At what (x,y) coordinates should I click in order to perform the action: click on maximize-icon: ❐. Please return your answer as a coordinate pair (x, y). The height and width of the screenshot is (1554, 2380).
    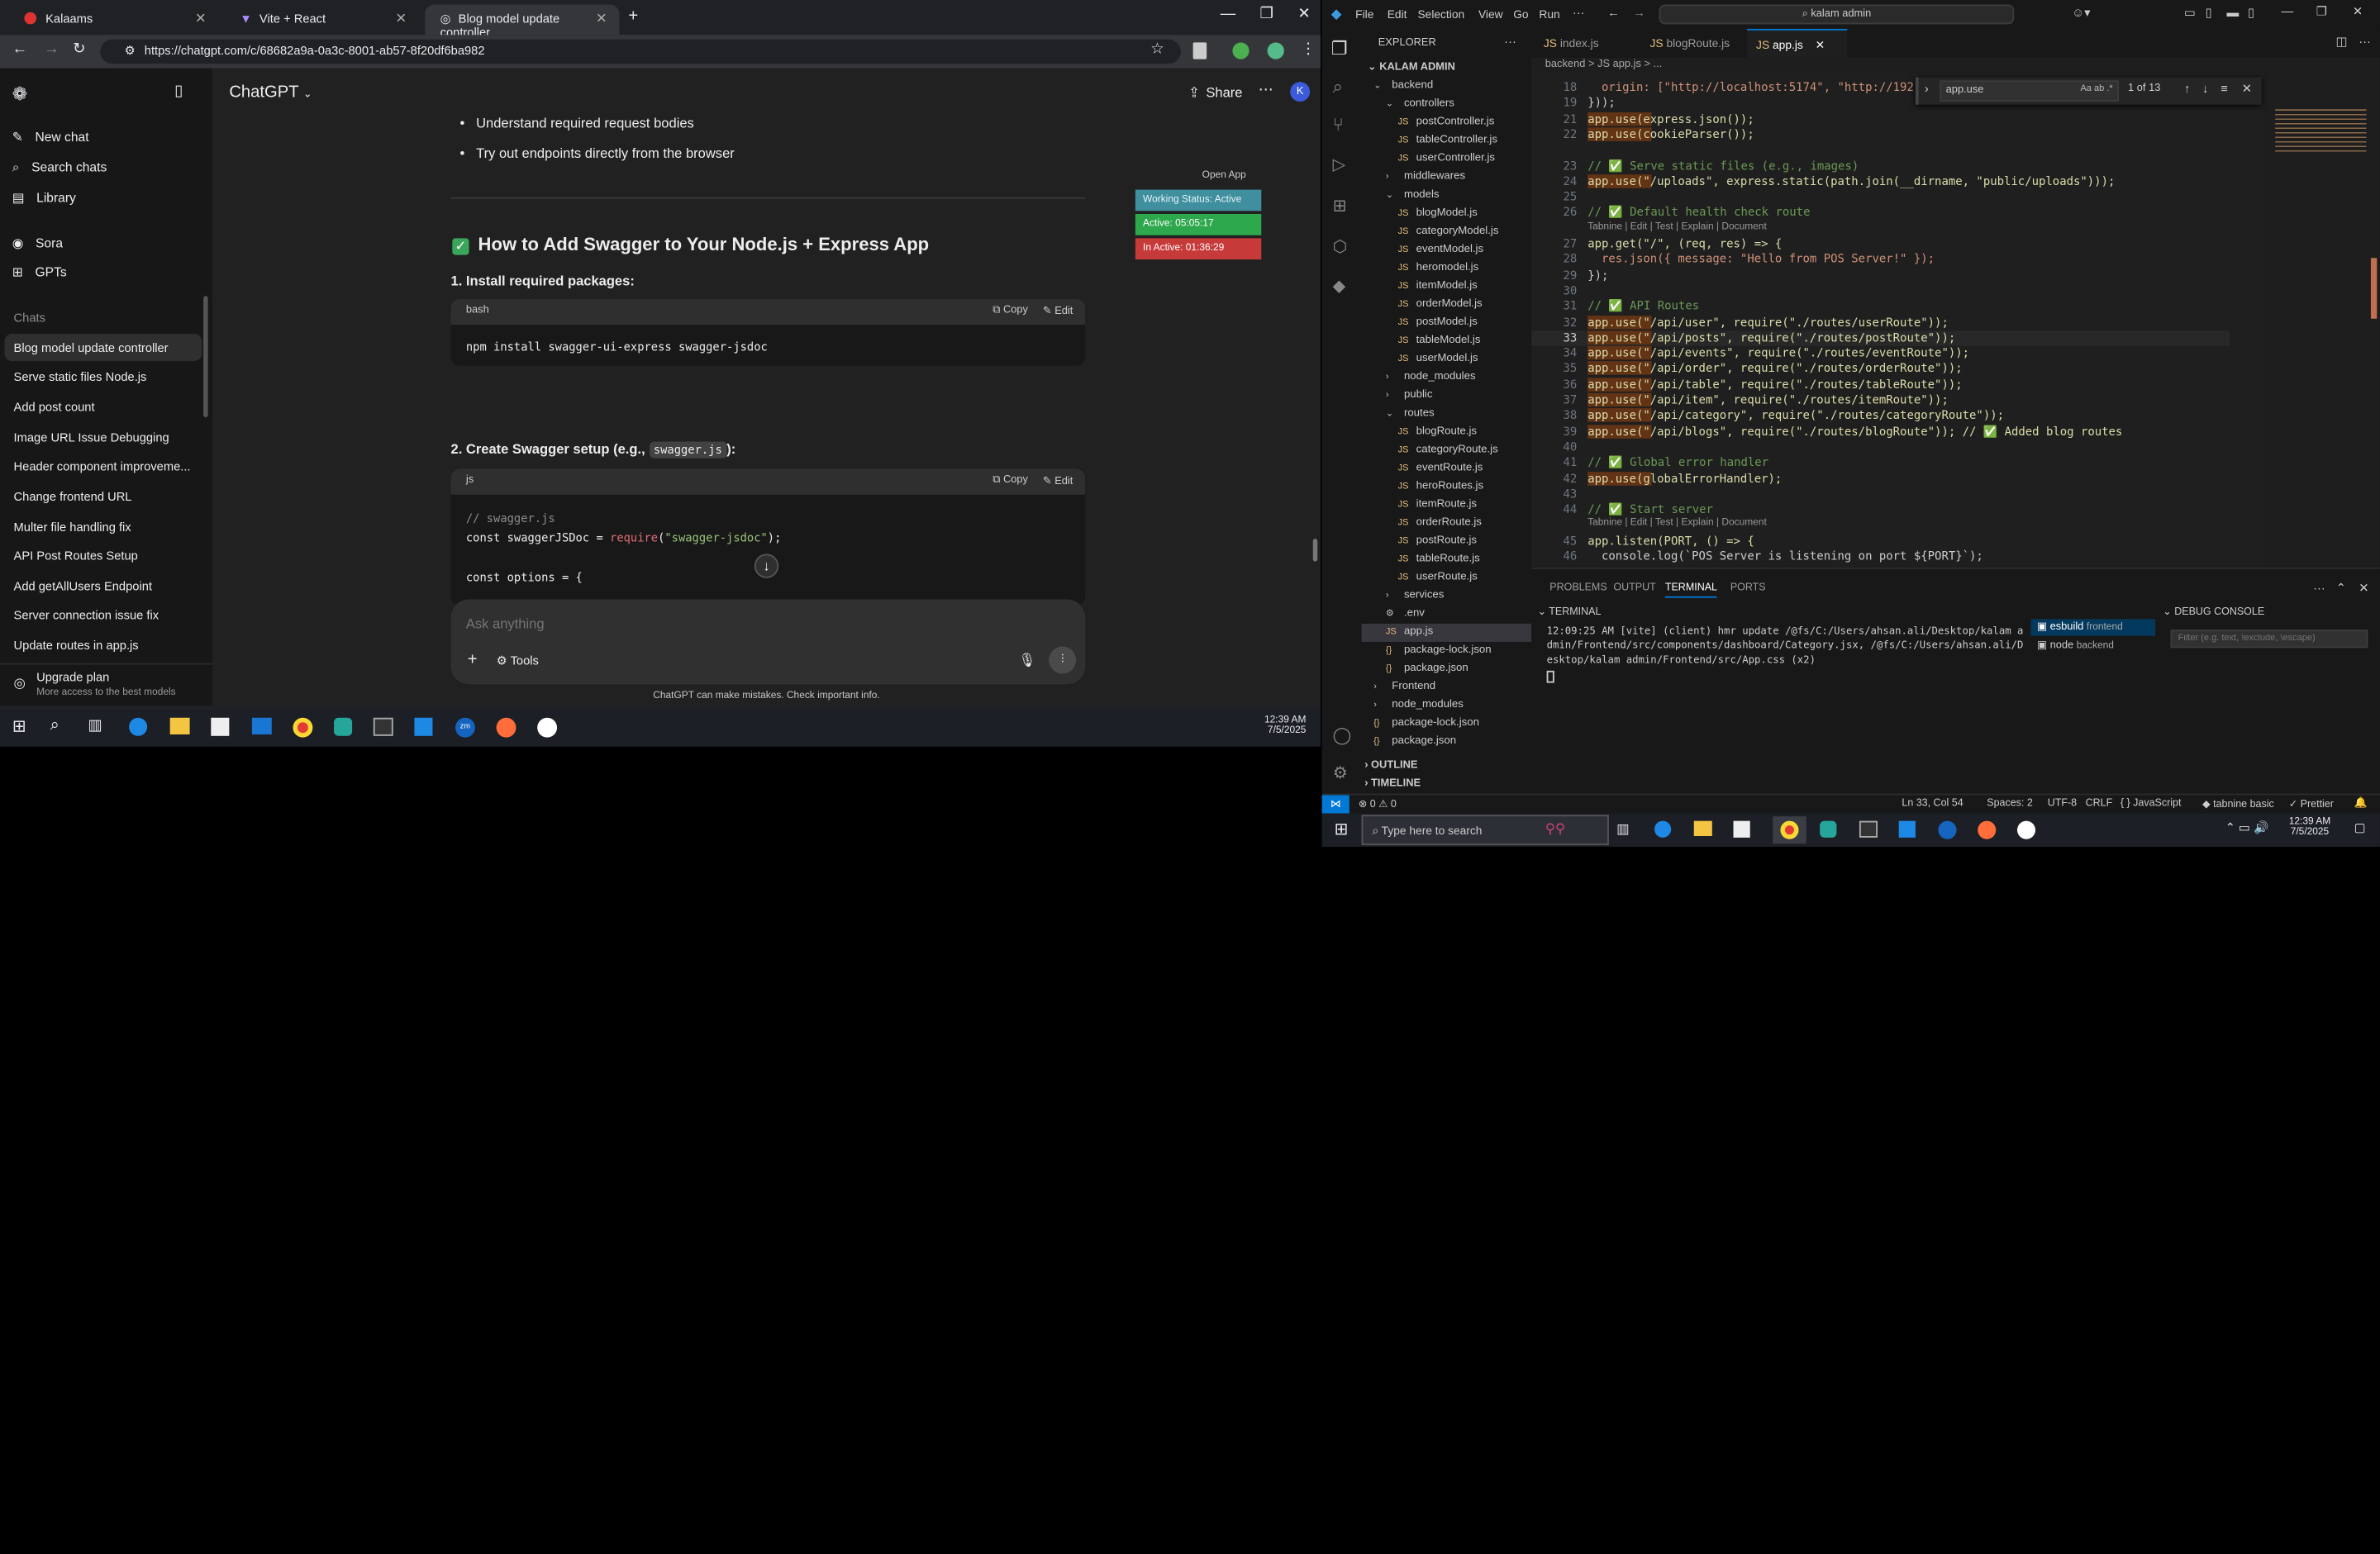
    Looking at the image, I should click on (2321, 12).